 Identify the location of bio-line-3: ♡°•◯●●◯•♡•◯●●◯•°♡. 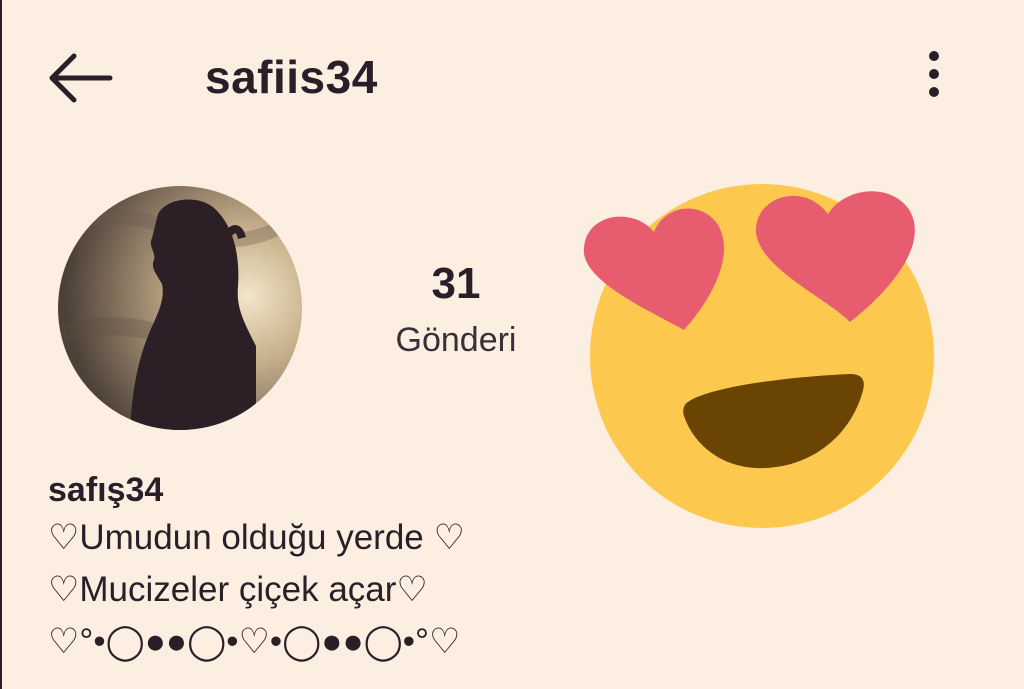
(254, 641).